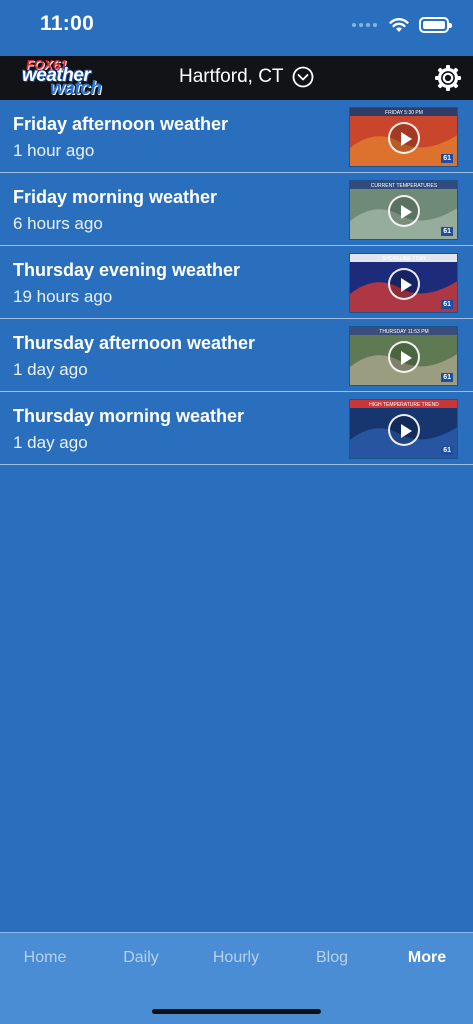 The image size is (473, 1024). Describe the element at coordinates (364, 25) in the screenshot. I see `cellular-signal-icon` at that location.